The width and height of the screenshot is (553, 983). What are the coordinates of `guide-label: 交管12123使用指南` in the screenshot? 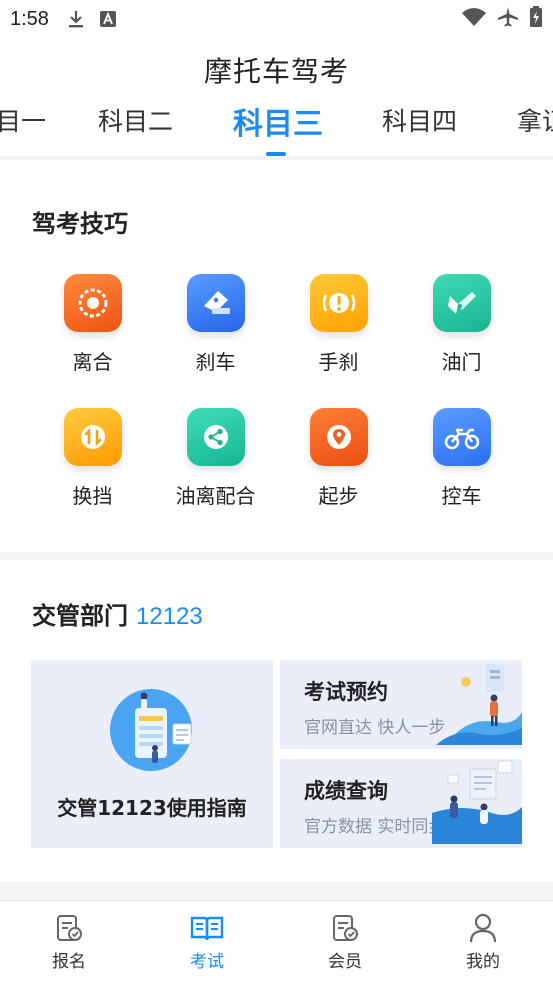 It's located at (152, 808).